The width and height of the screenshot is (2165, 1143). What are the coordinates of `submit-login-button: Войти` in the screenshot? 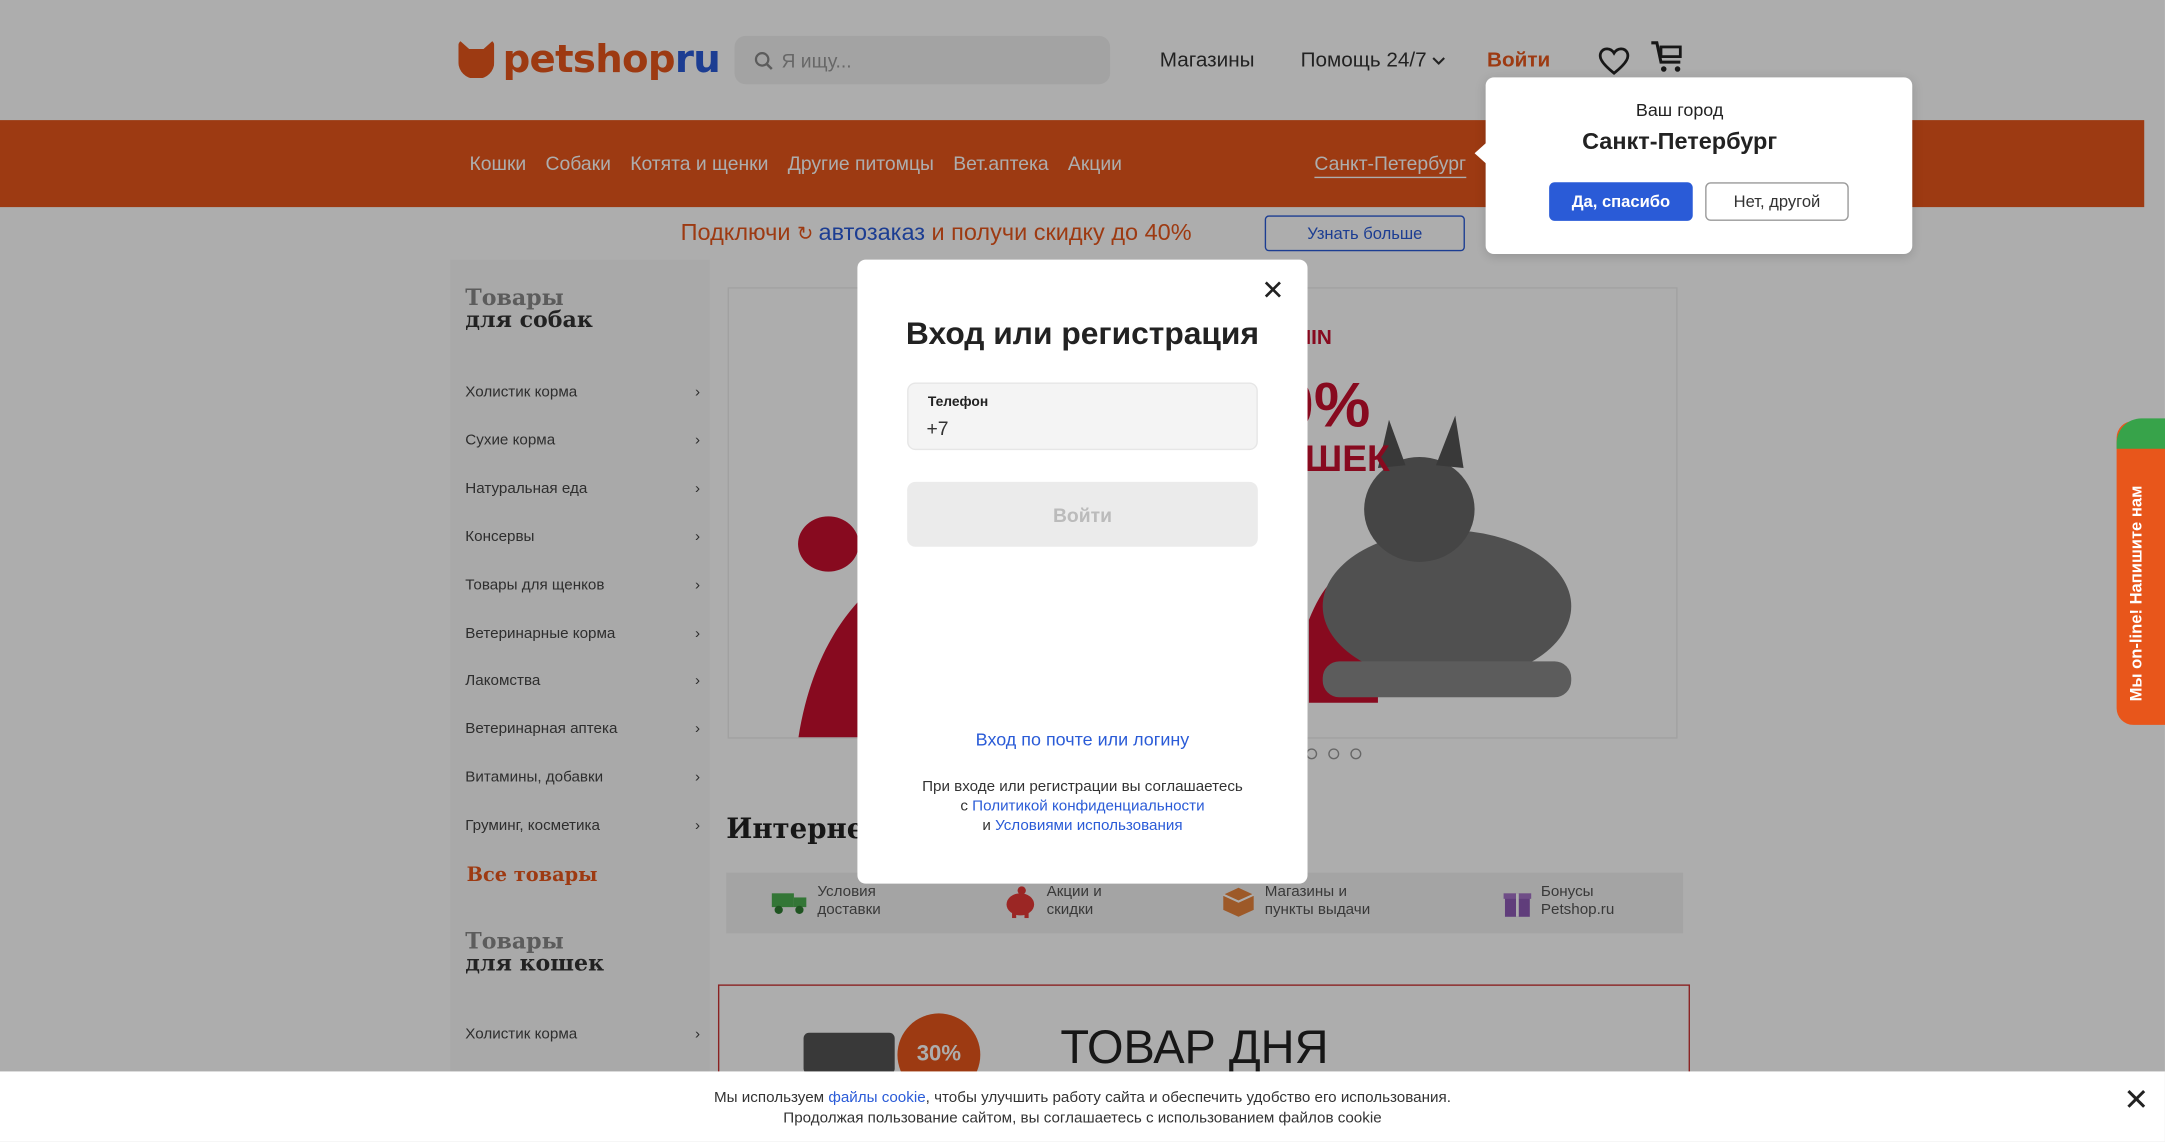 It's located at (1082, 514).